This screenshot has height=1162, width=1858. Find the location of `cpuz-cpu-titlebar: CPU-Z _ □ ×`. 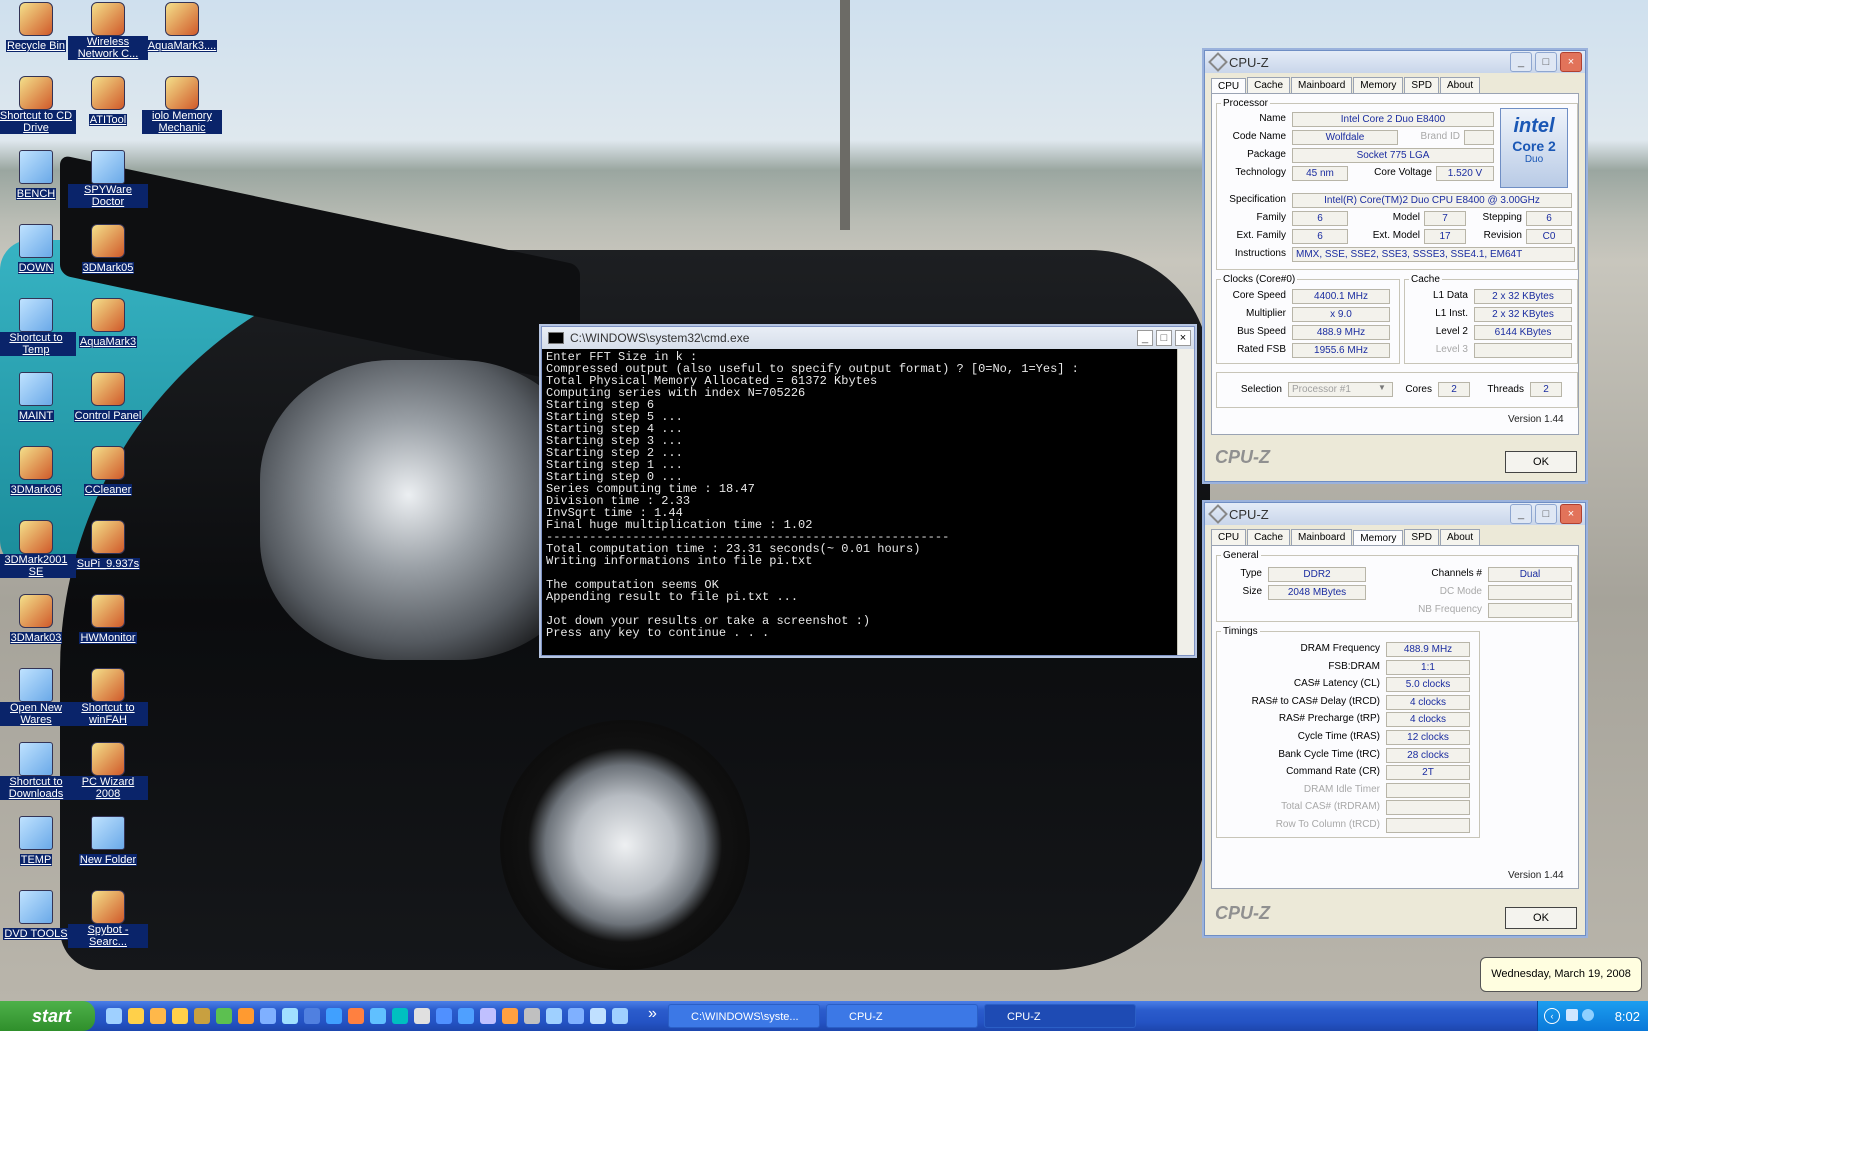

cpuz-cpu-titlebar: CPU-Z _ □ × is located at coordinates (1395, 62).